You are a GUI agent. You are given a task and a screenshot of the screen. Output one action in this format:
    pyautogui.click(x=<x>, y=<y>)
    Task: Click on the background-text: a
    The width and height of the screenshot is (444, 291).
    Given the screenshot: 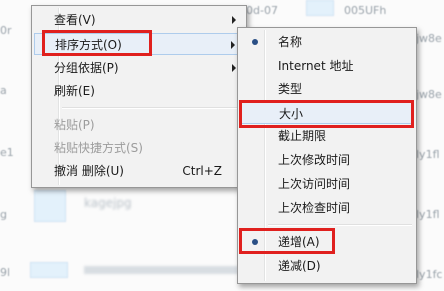 What is the action you would take?
    pyautogui.click(x=3, y=90)
    